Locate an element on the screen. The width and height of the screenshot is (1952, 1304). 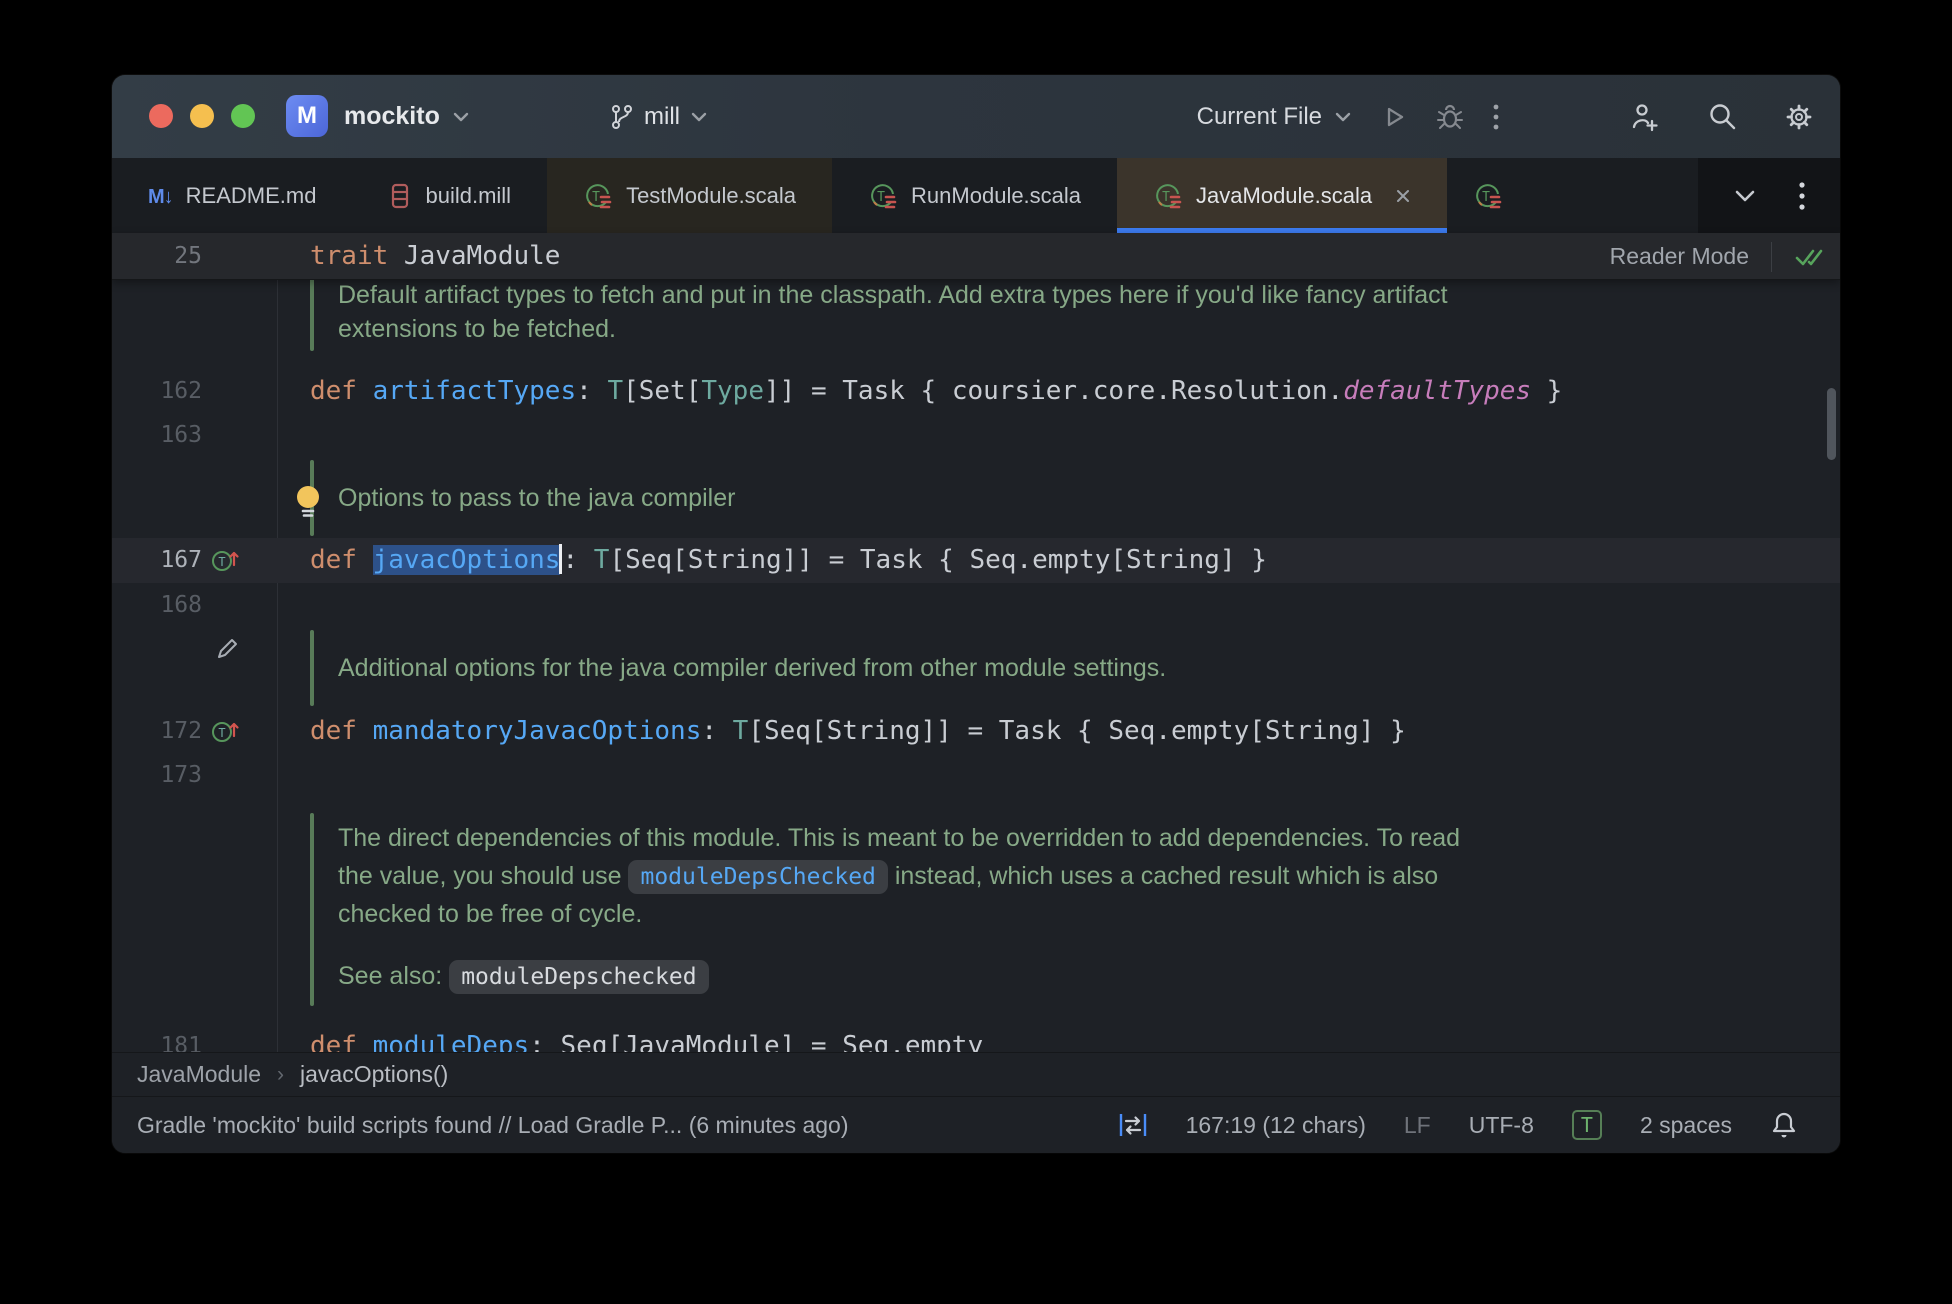
tab-label: JavaModule.scala is located at coordinates (1284, 195).